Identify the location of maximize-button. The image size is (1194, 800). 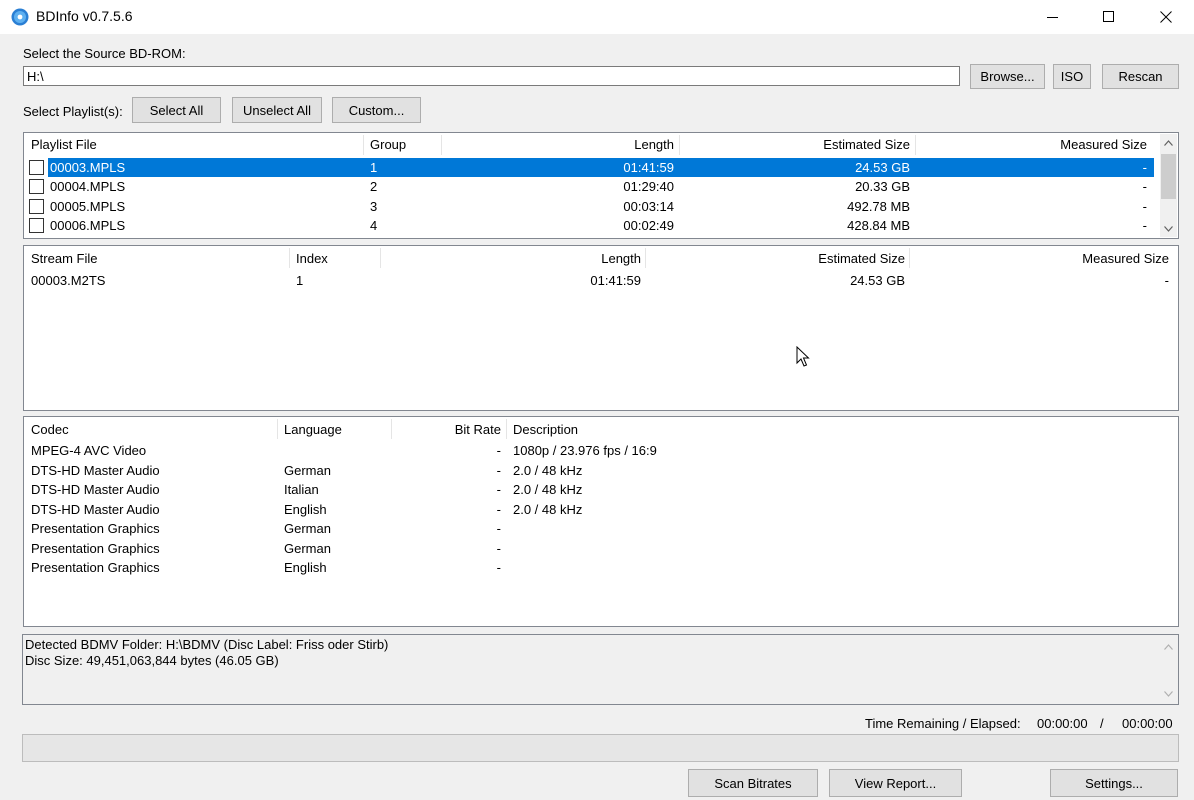
(1109, 17).